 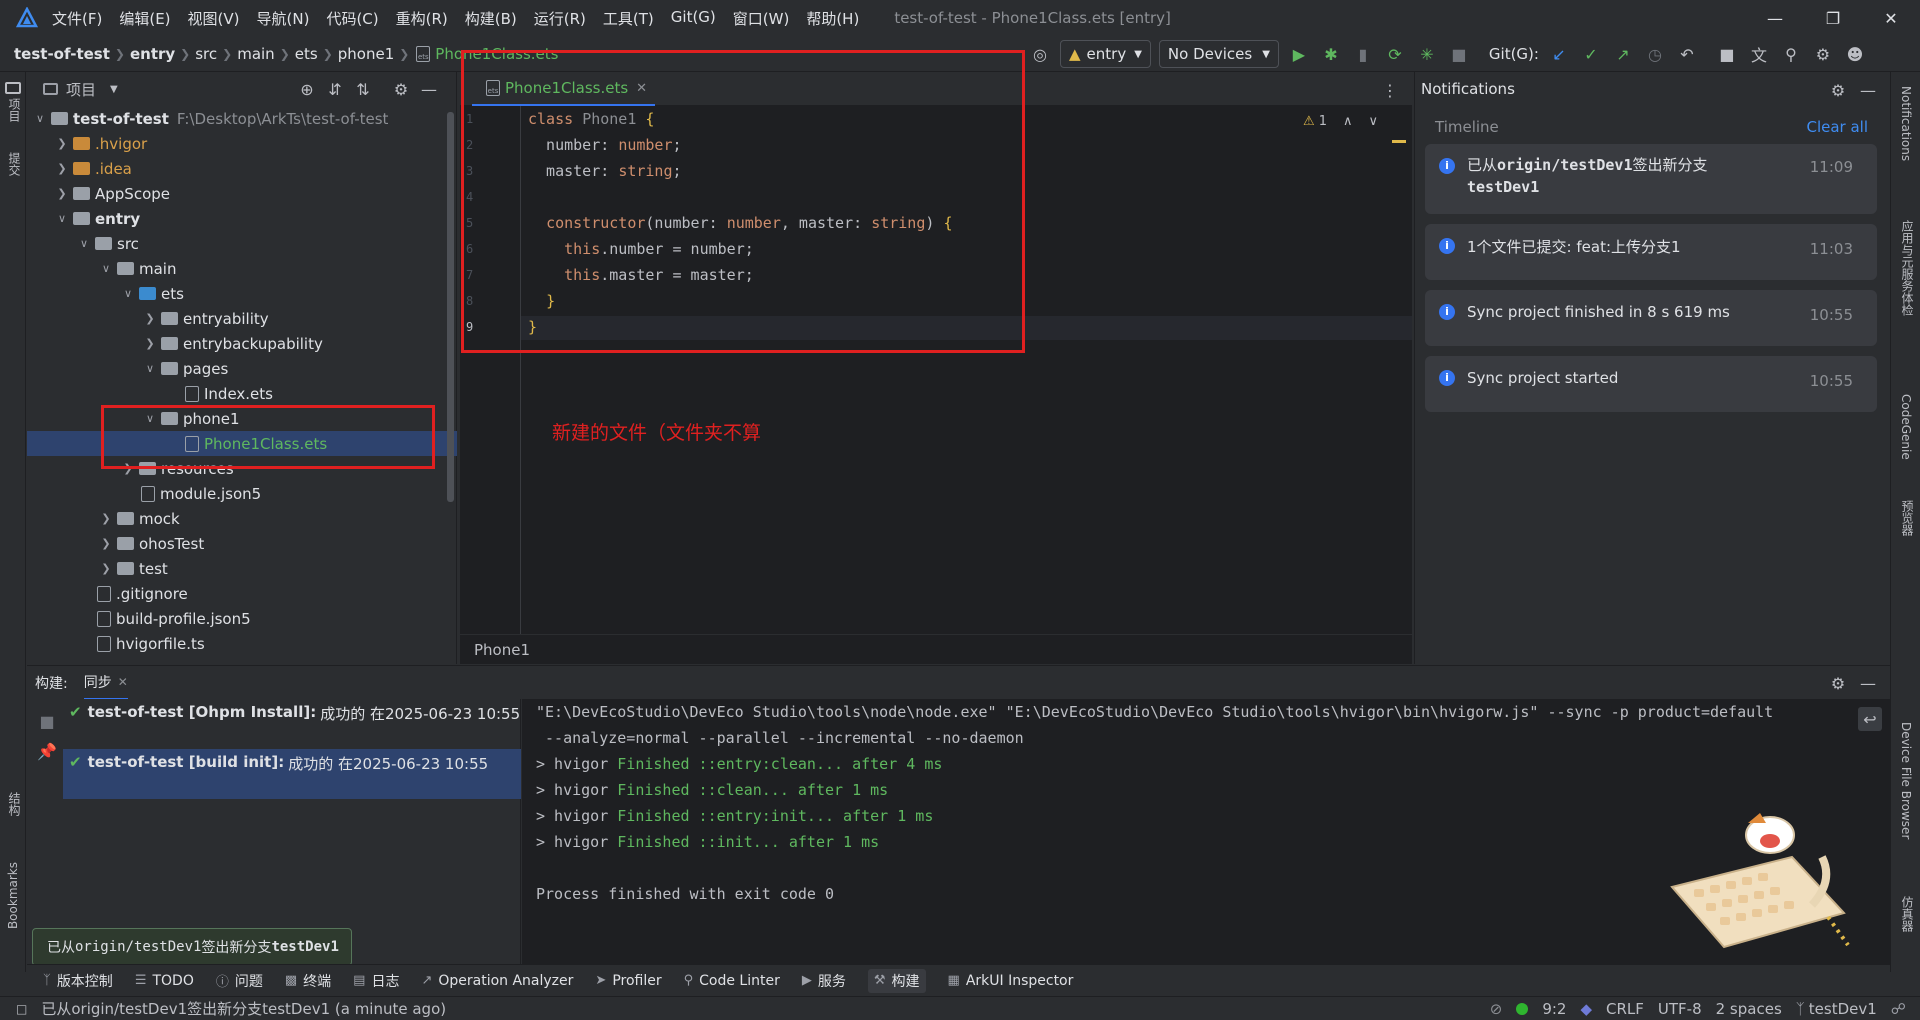 What do you see at coordinates (628, 18) in the screenshot?
I see `menu-tools: 工具(T)` at bounding box center [628, 18].